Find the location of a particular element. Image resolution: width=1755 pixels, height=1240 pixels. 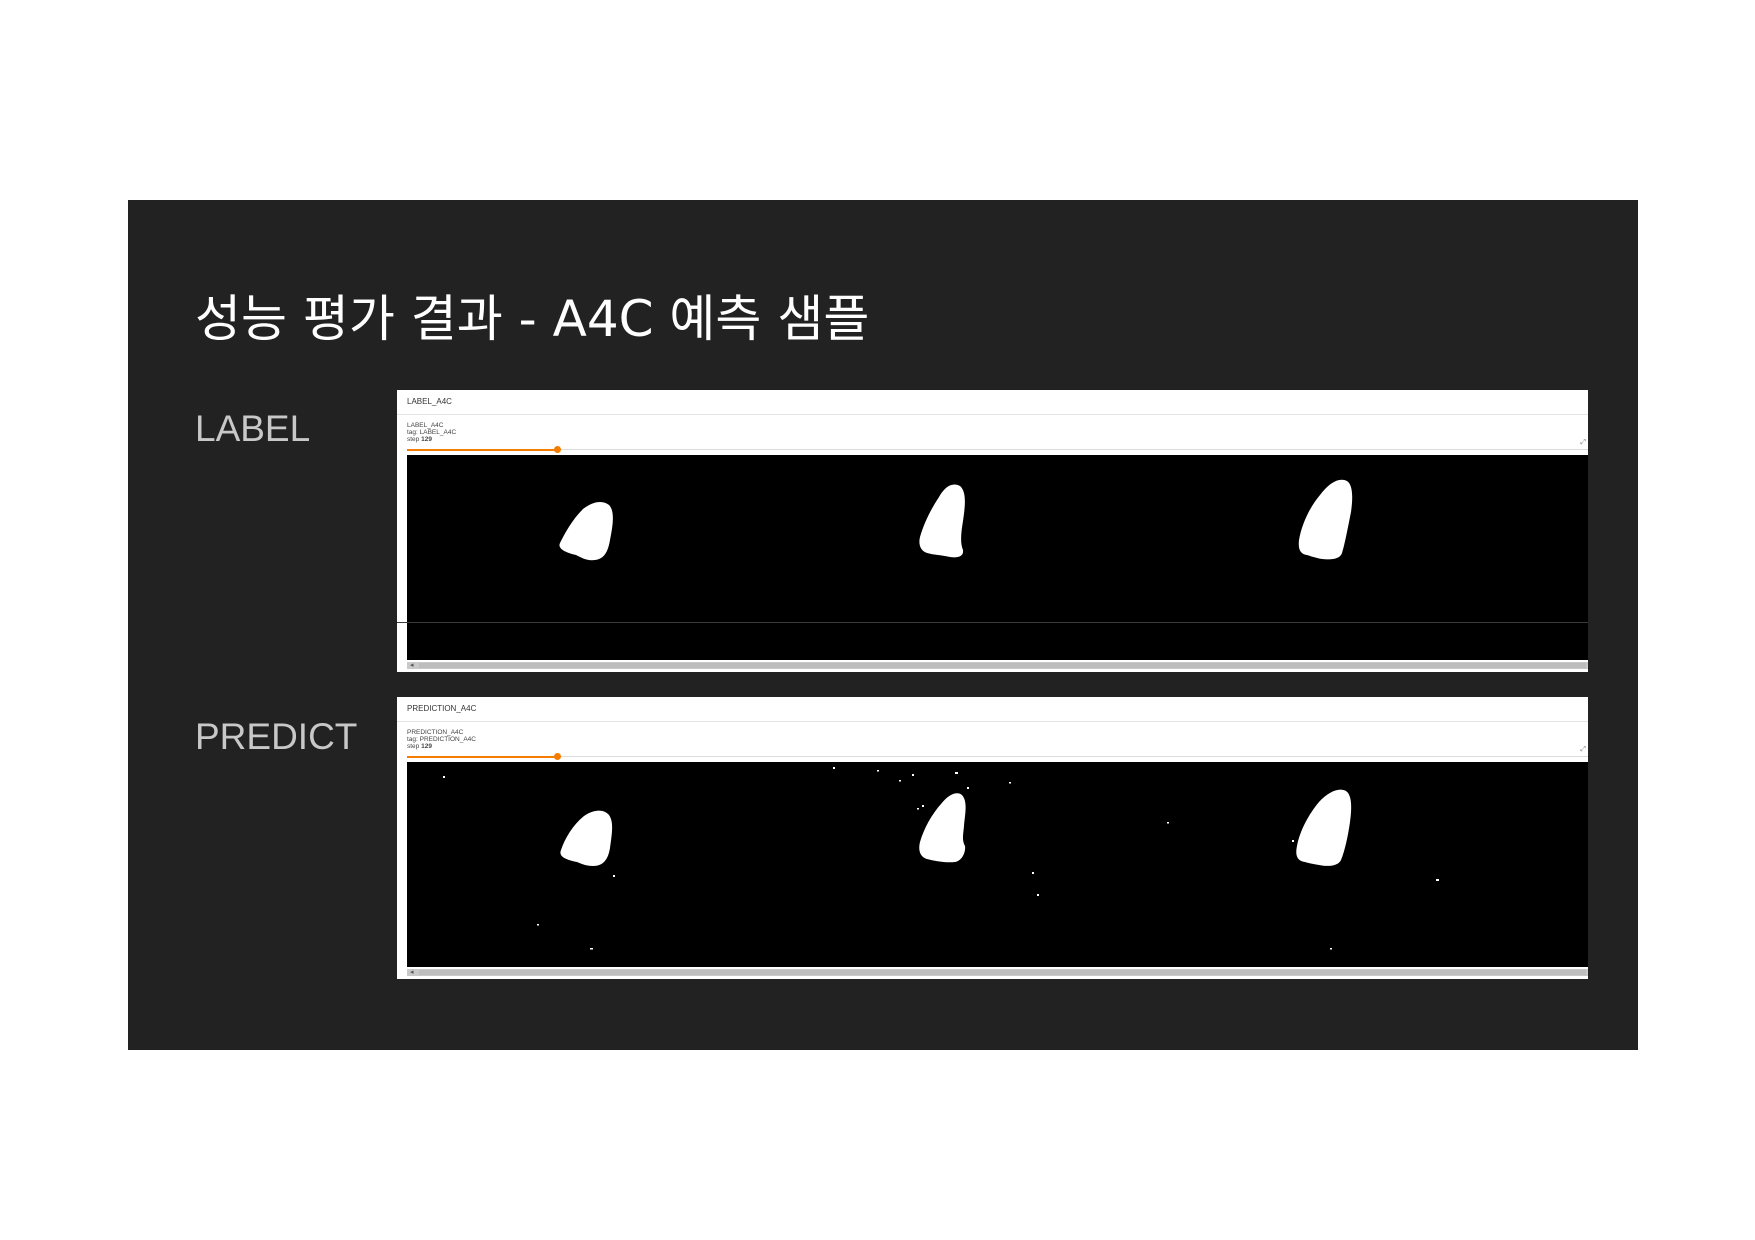

prediction-mask-image is located at coordinates (997, 864).